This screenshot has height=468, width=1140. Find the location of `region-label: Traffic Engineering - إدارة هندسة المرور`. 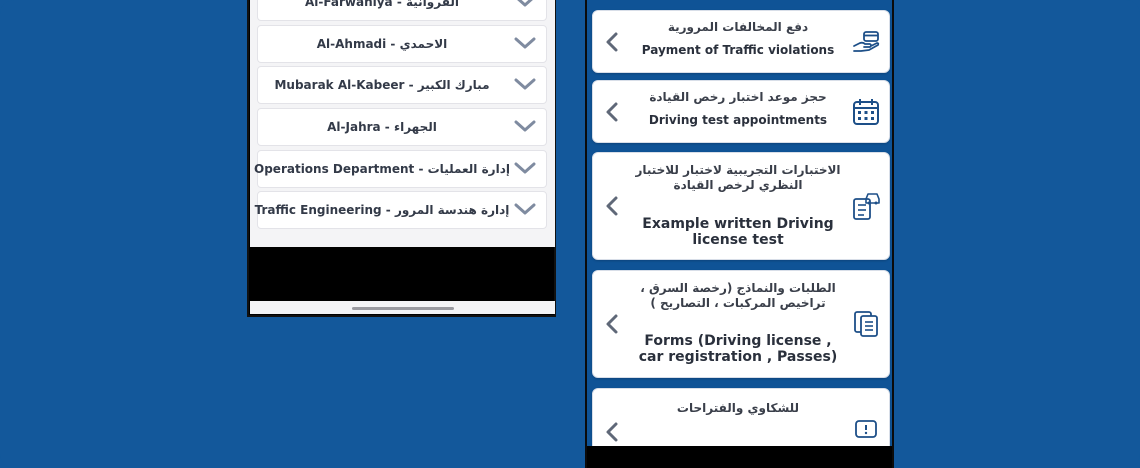

region-label: Traffic Engineering - إدارة هندسة المرور is located at coordinates (382, 210).